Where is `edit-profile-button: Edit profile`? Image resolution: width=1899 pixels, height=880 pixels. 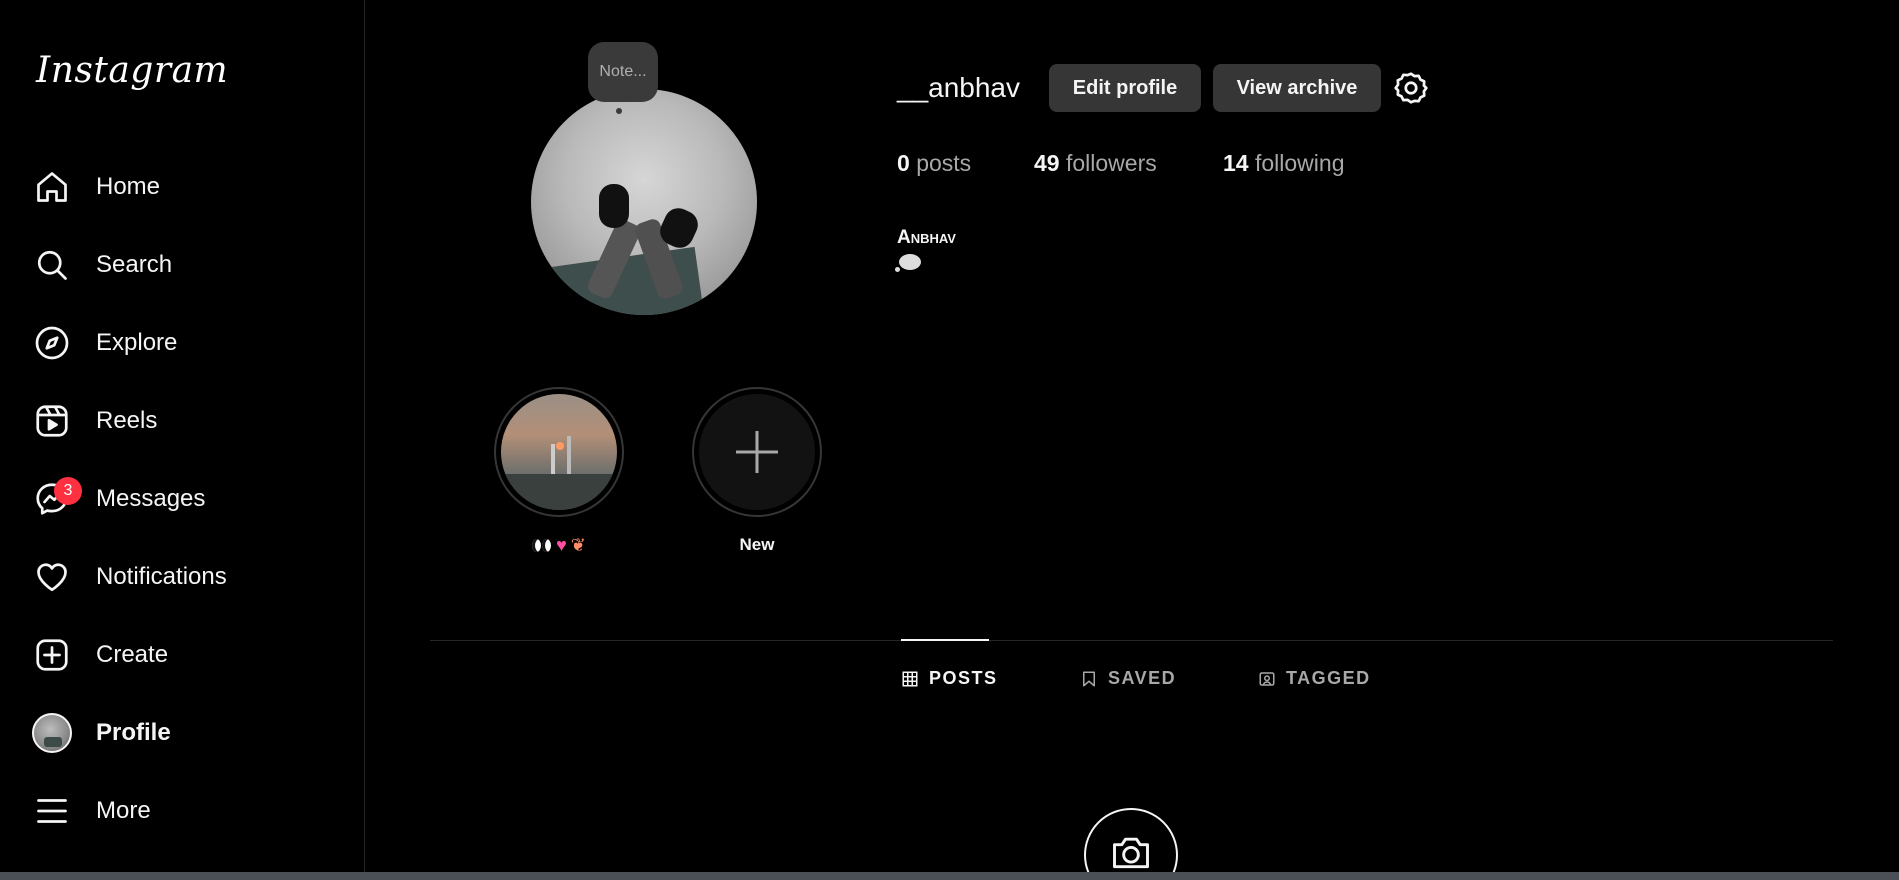 edit-profile-button: Edit profile is located at coordinates (1125, 88).